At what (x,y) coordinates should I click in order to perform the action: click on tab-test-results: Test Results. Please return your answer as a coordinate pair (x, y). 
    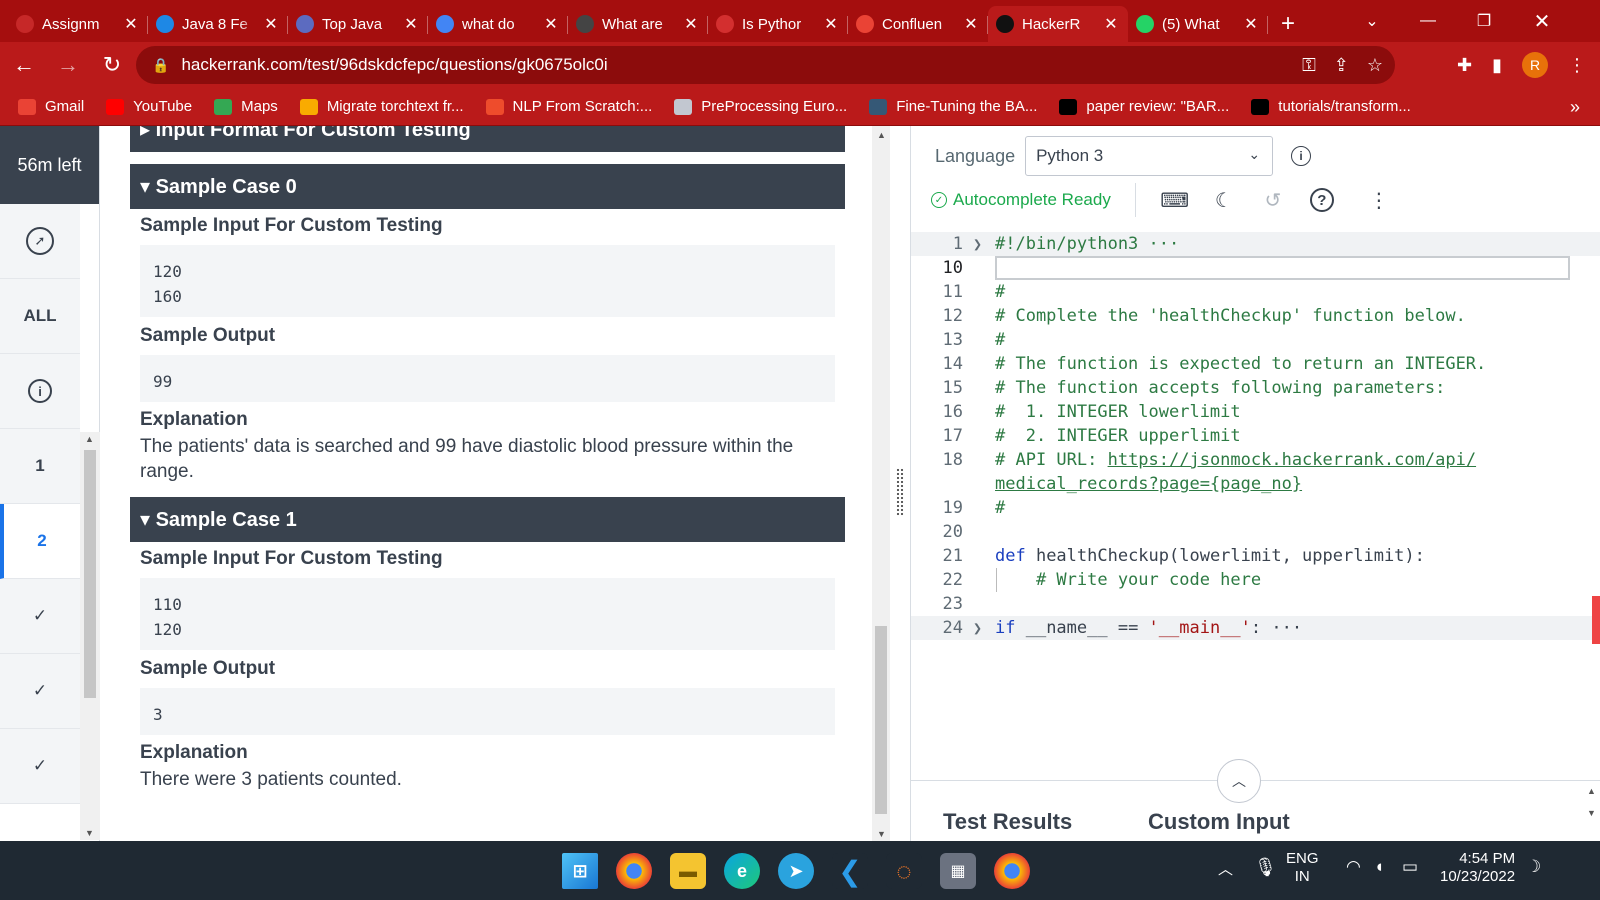
    Looking at the image, I should click on (1007, 822).